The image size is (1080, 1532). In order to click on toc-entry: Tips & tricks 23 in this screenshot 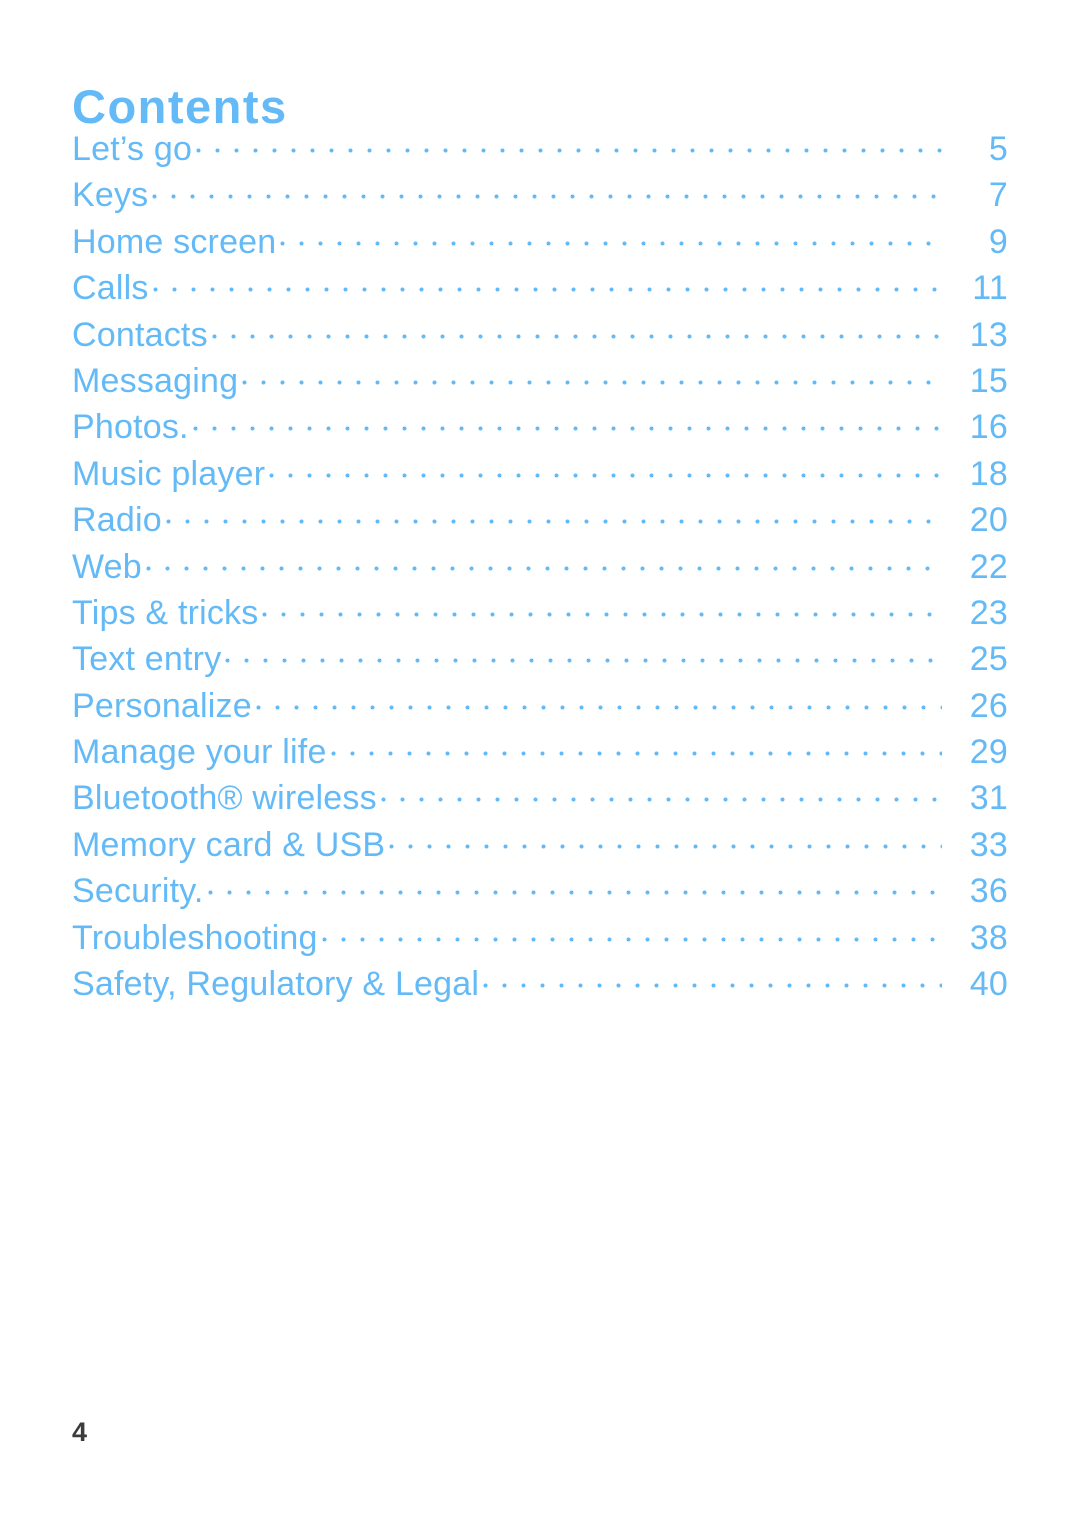, I will do `click(540, 613)`.